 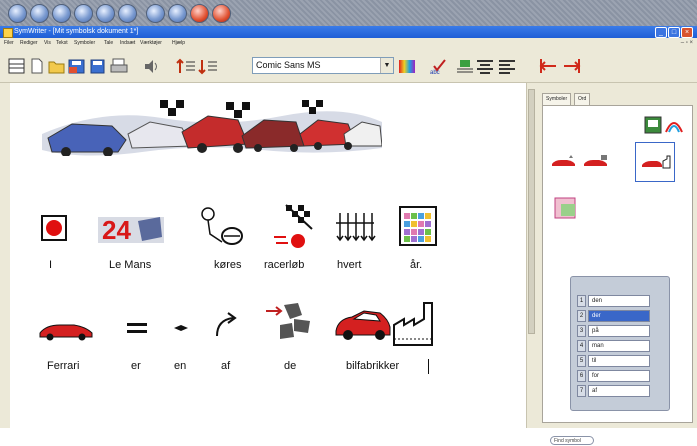 What do you see at coordinates (416, 265) in the screenshot?
I see `word-text: år.` at bounding box center [416, 265].